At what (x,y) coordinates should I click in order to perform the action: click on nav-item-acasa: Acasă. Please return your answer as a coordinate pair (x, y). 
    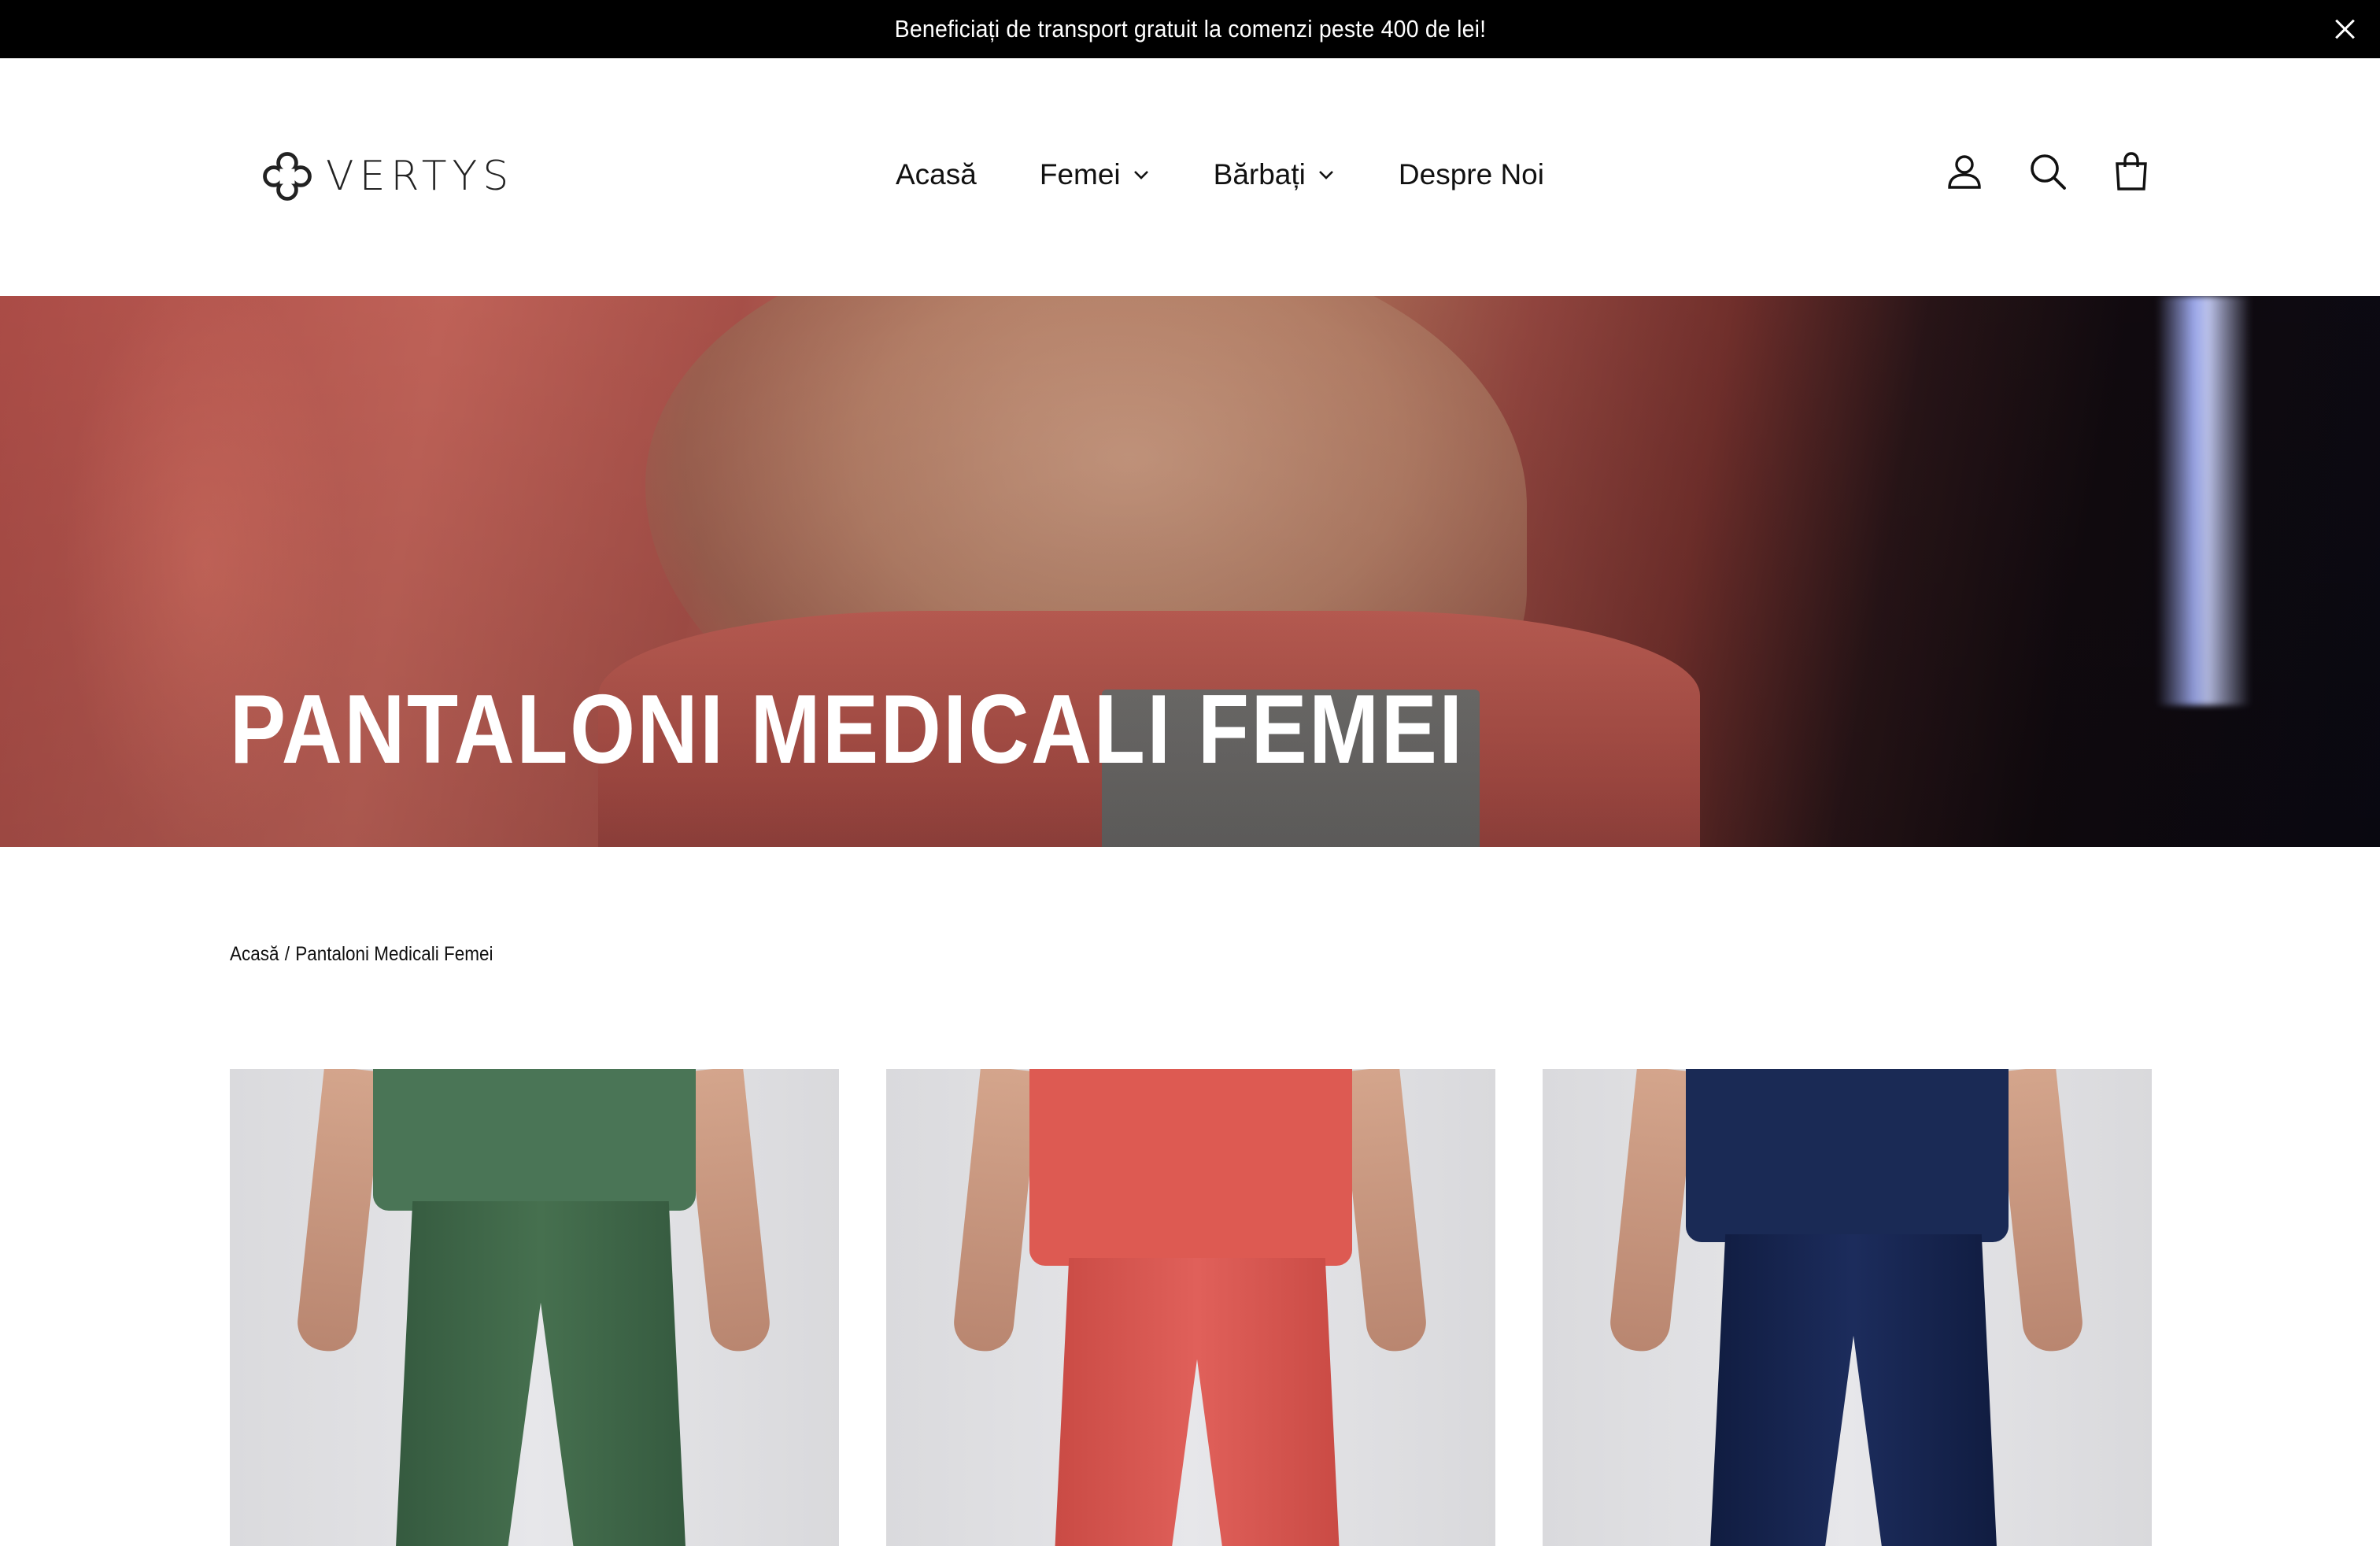
    Looking at the image, I should click on (936, 174).